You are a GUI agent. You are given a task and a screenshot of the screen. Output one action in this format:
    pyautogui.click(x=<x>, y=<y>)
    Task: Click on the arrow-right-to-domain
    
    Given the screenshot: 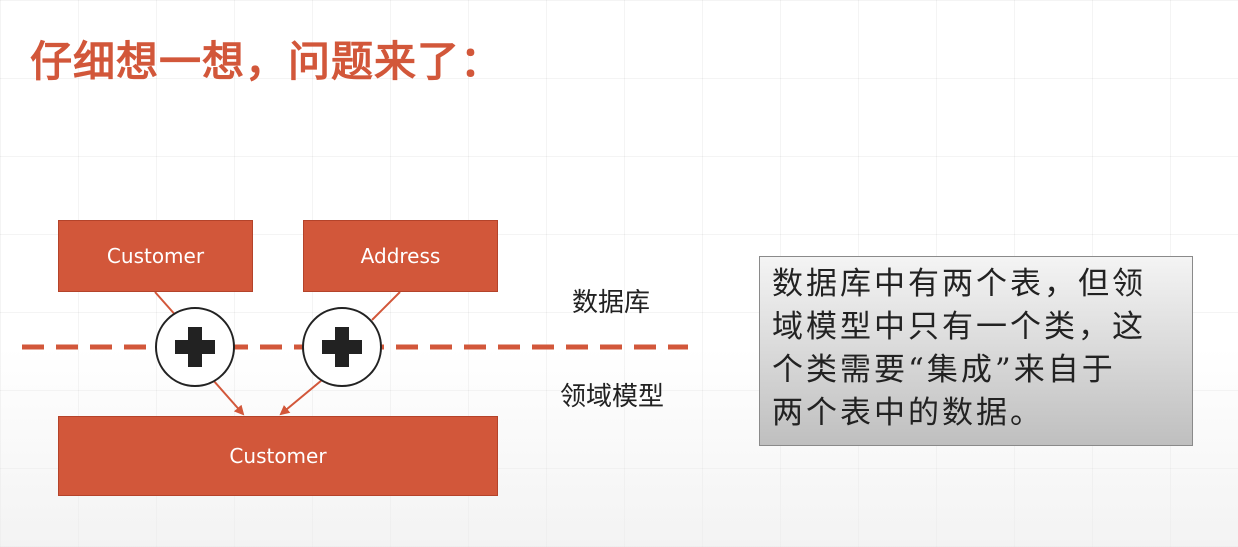 What is the action you would take?
    pyautogui.click(x=301, y=397)
    